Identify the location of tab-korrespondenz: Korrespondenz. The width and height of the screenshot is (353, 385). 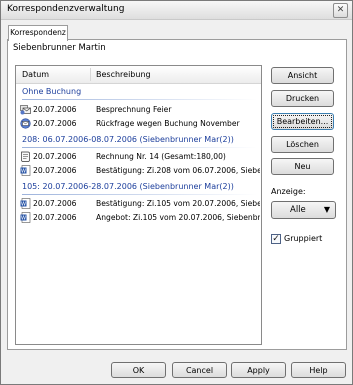
(38, 33).